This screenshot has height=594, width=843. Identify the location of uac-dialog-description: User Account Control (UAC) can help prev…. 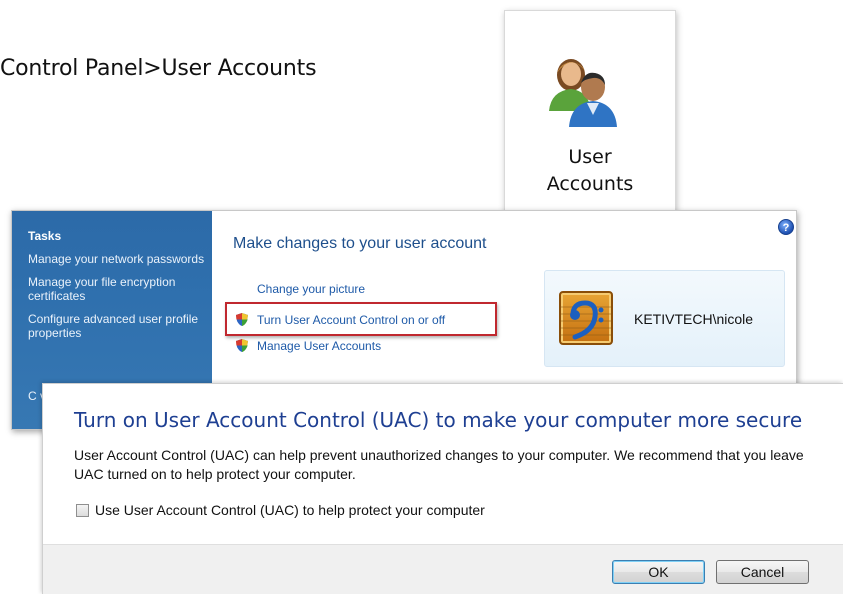
(439, 464).